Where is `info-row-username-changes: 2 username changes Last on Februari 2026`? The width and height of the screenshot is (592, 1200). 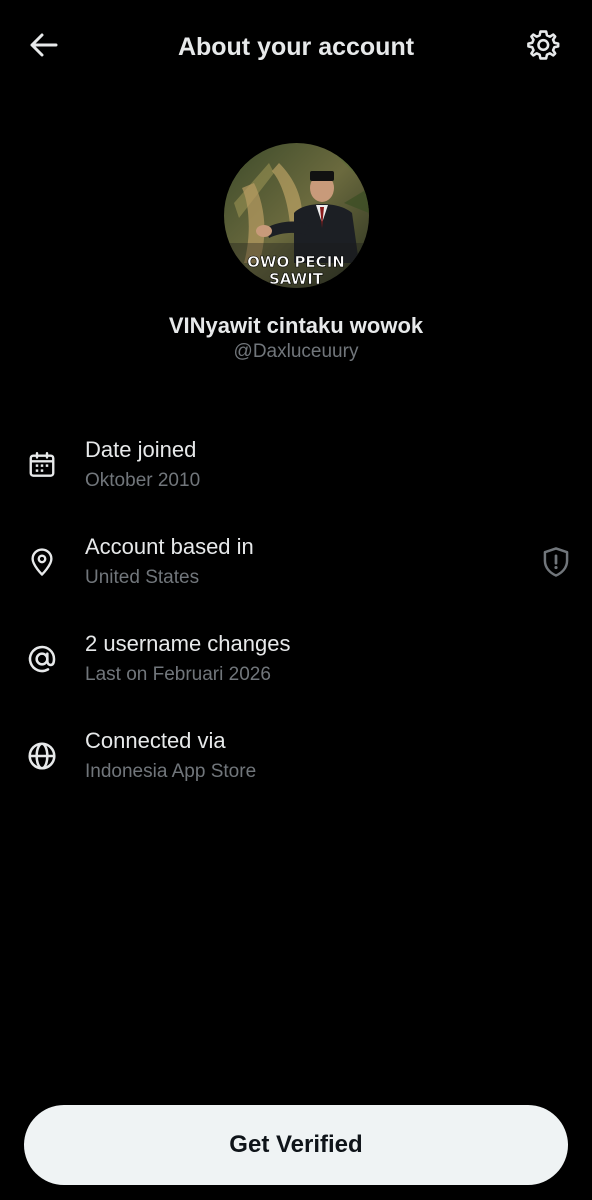
info-row-username-changes: 2 username changes Last on Februari 2026 is located at coordinates (296, 667).